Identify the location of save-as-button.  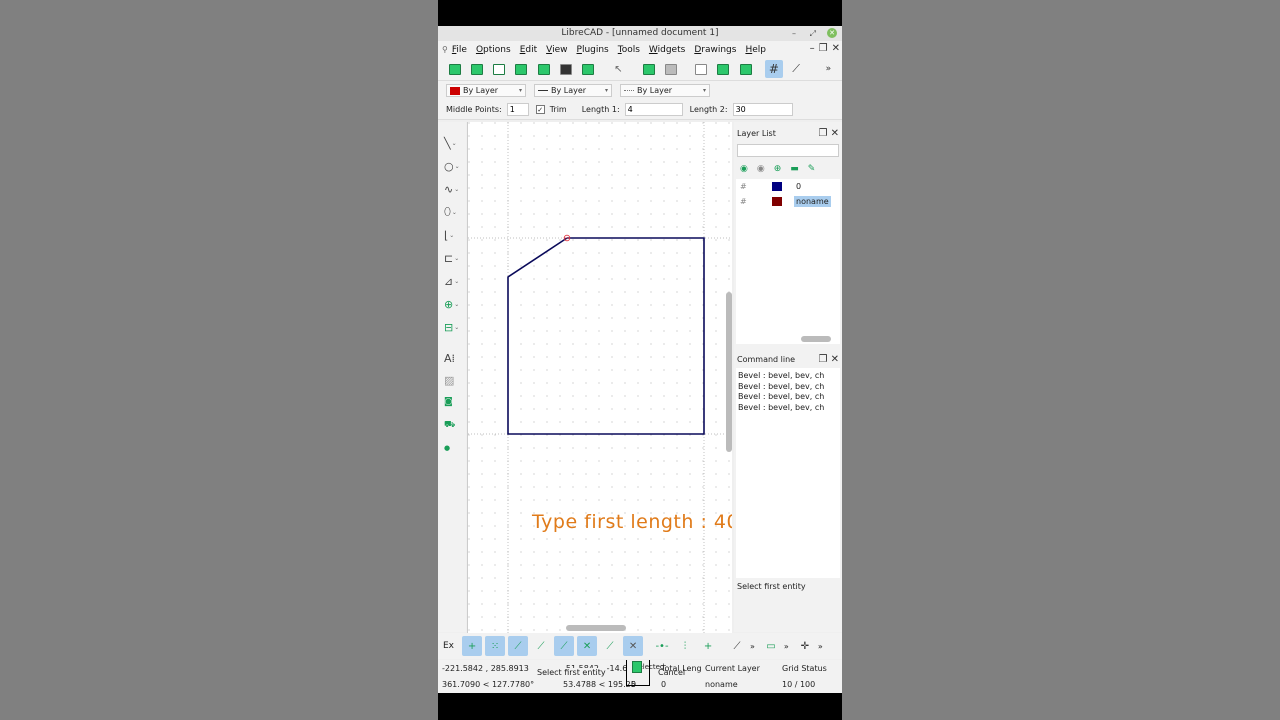
(543, 69).